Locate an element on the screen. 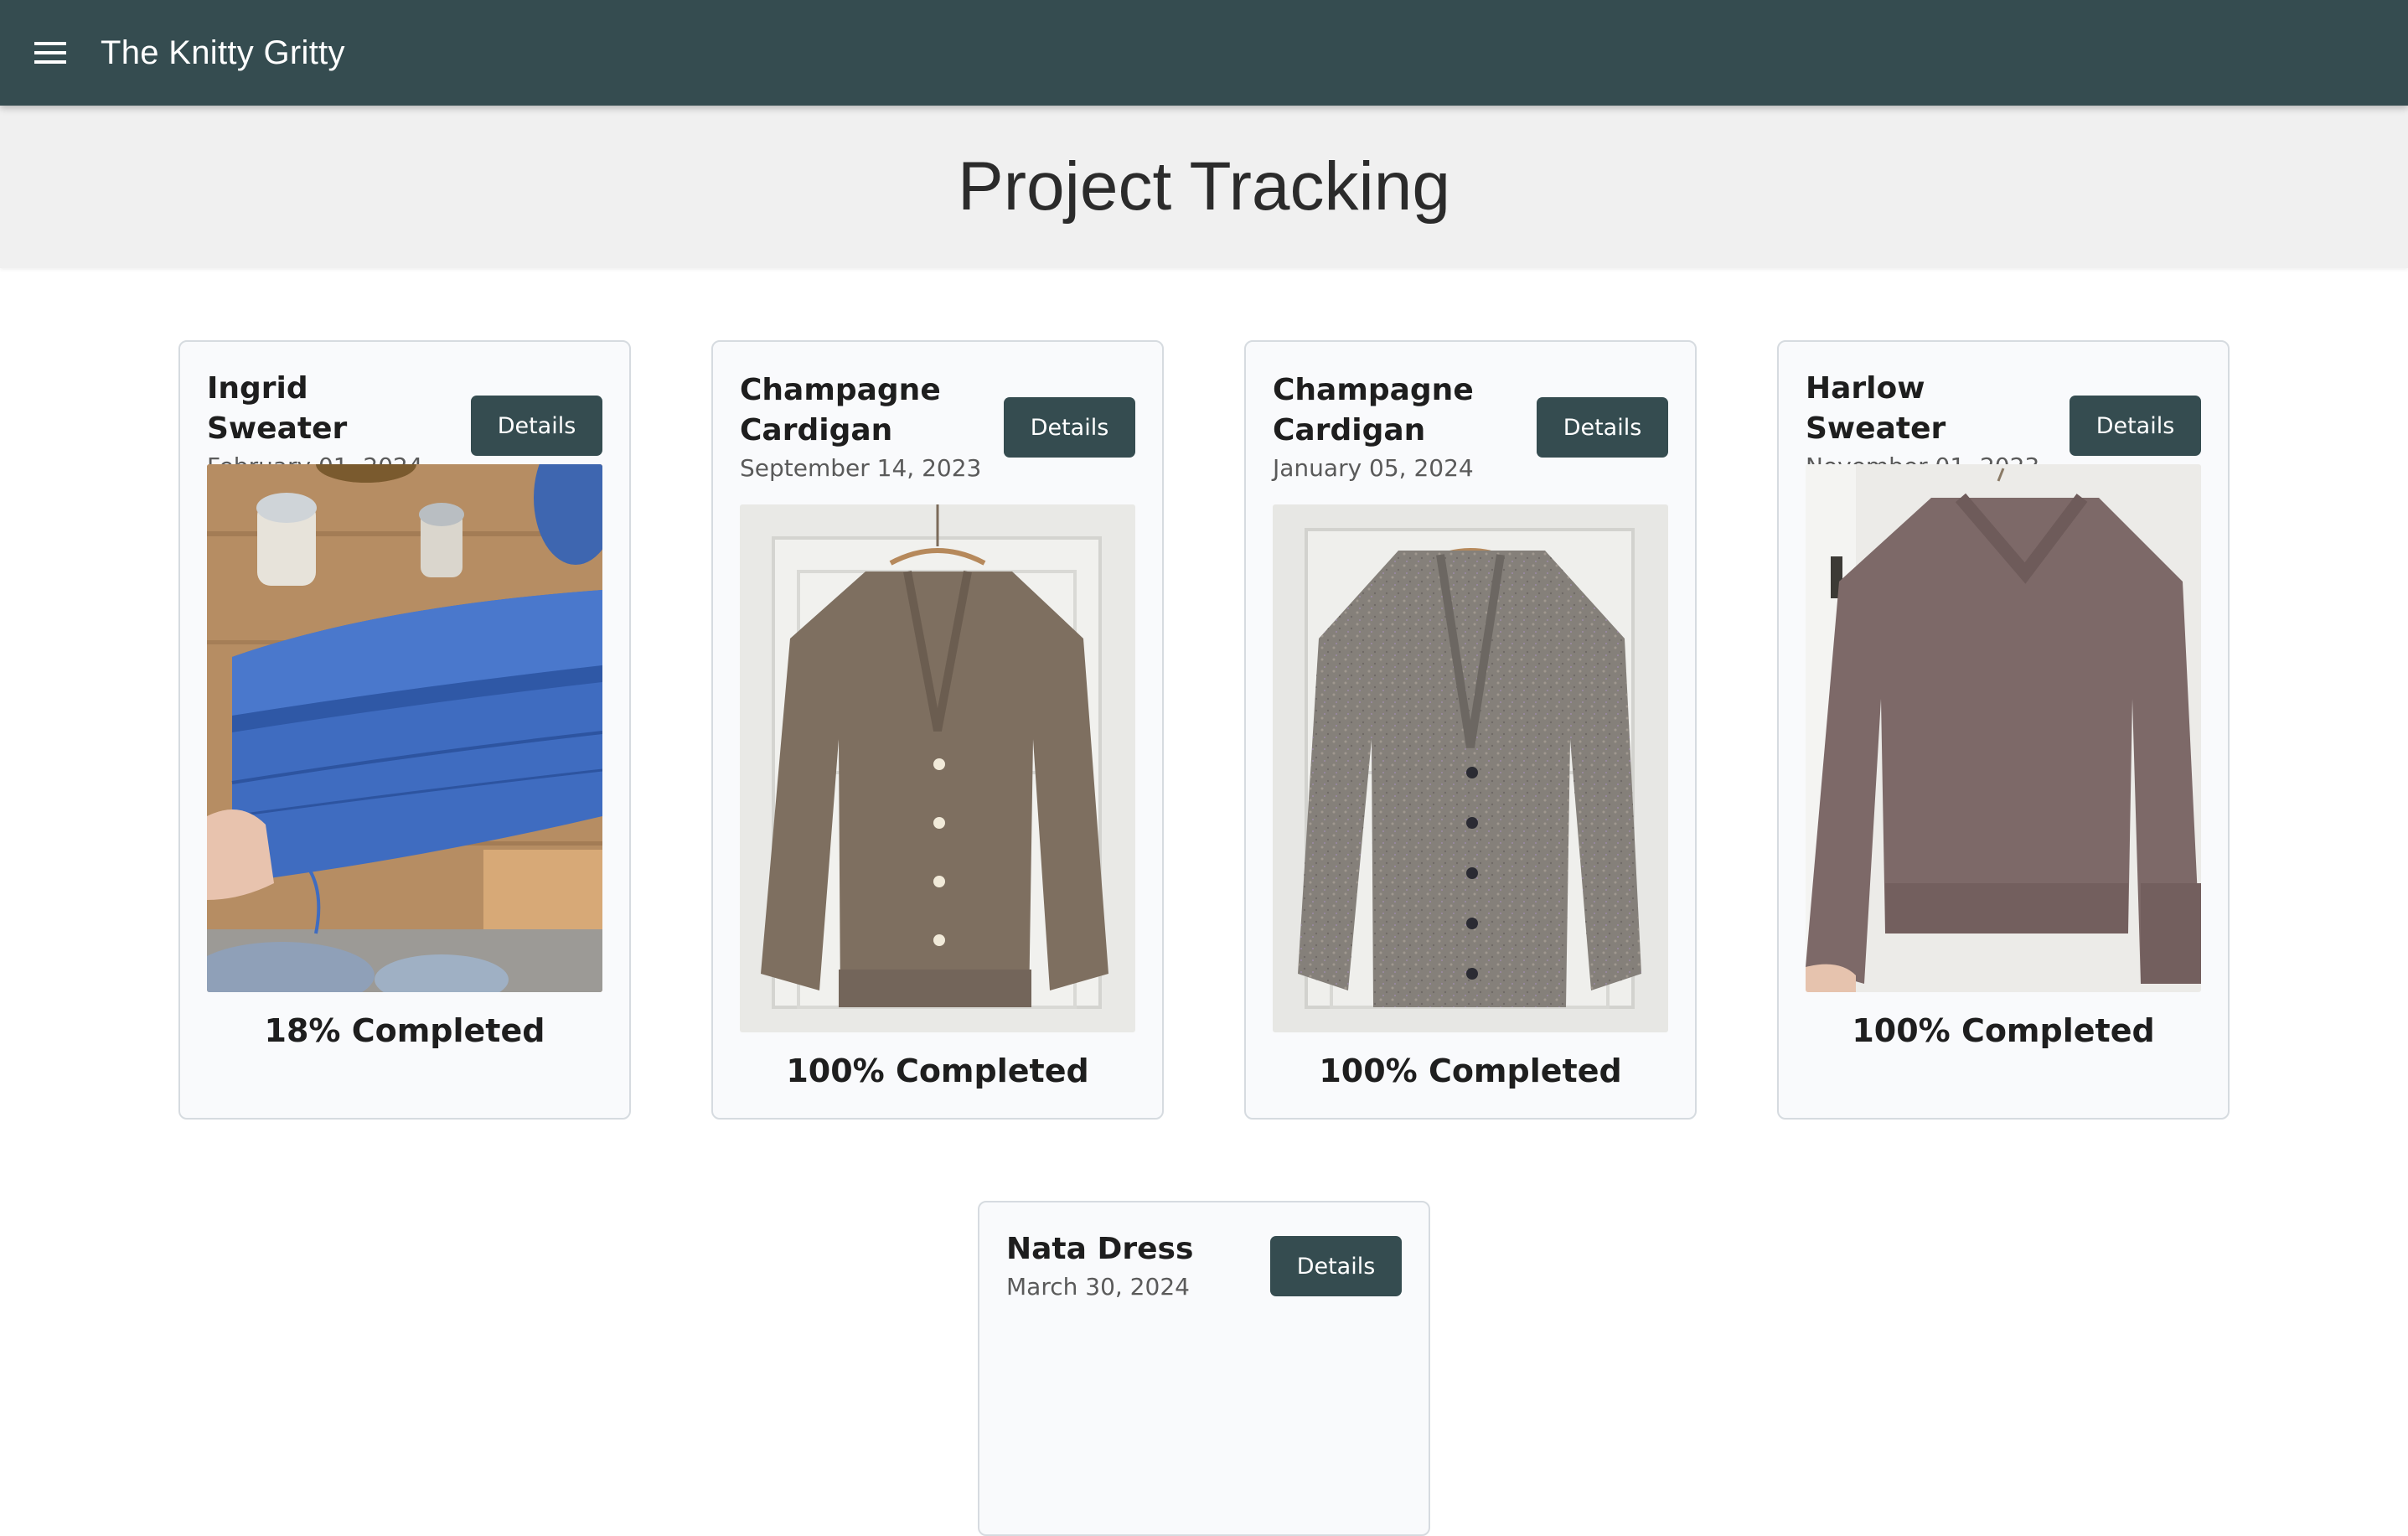 The width and height of the screenshot is (2408, 1536). page-header: Project Tracking is located at coordinates (1204, 187).